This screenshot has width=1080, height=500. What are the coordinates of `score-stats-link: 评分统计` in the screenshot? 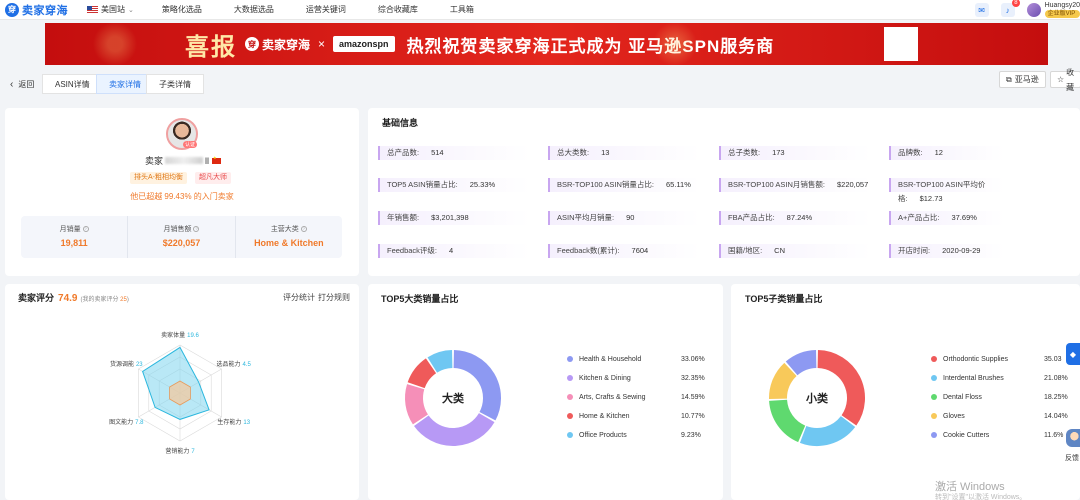 It's located at (299, 297).